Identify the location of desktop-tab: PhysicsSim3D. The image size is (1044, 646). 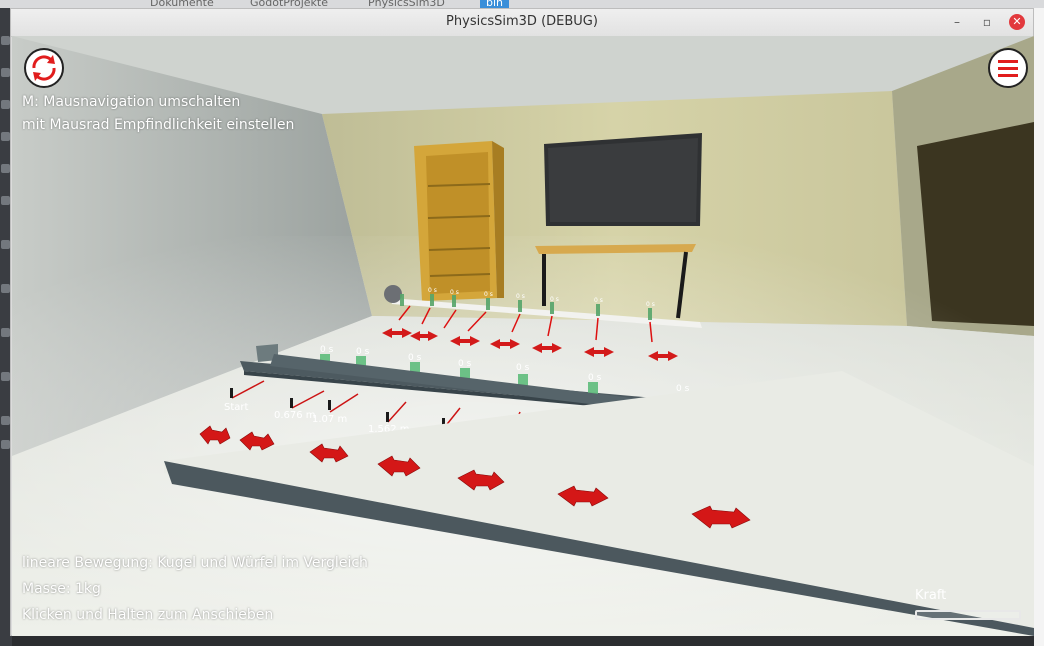
(406, 4).